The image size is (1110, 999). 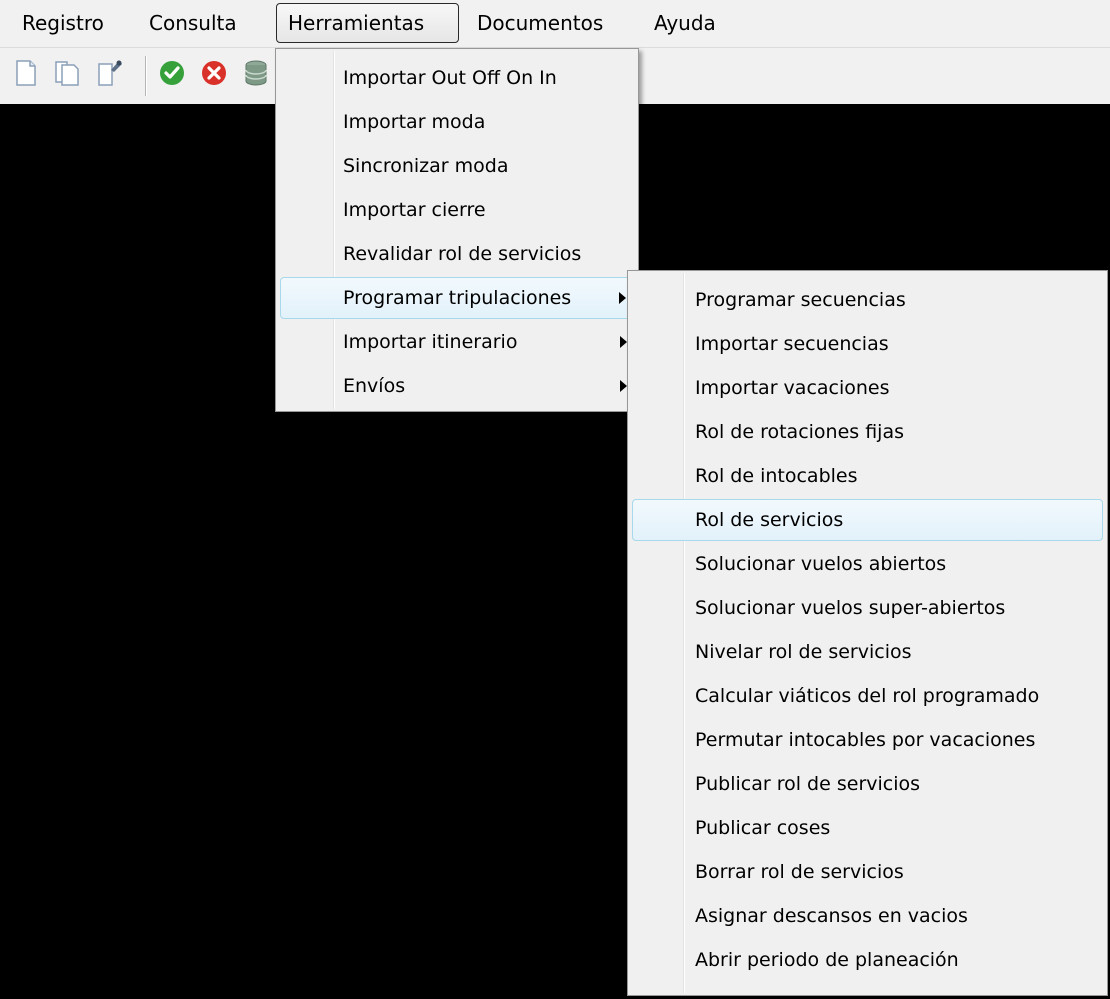 What do you see at coordinates (867, 520) in the screenshot?
I see `menu-item-rol-servicios: Rol de servicios` at bounding box center [867, 520].